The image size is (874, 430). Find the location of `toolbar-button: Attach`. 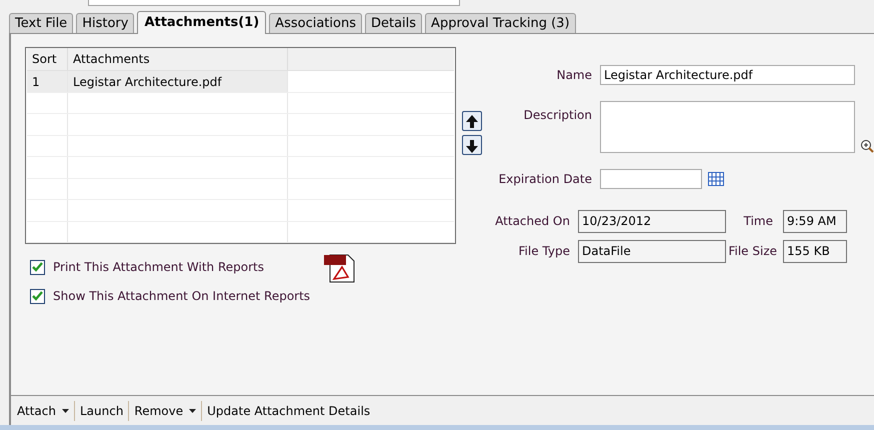

toolbar-button: Attach is located at coordinates (43, 411).